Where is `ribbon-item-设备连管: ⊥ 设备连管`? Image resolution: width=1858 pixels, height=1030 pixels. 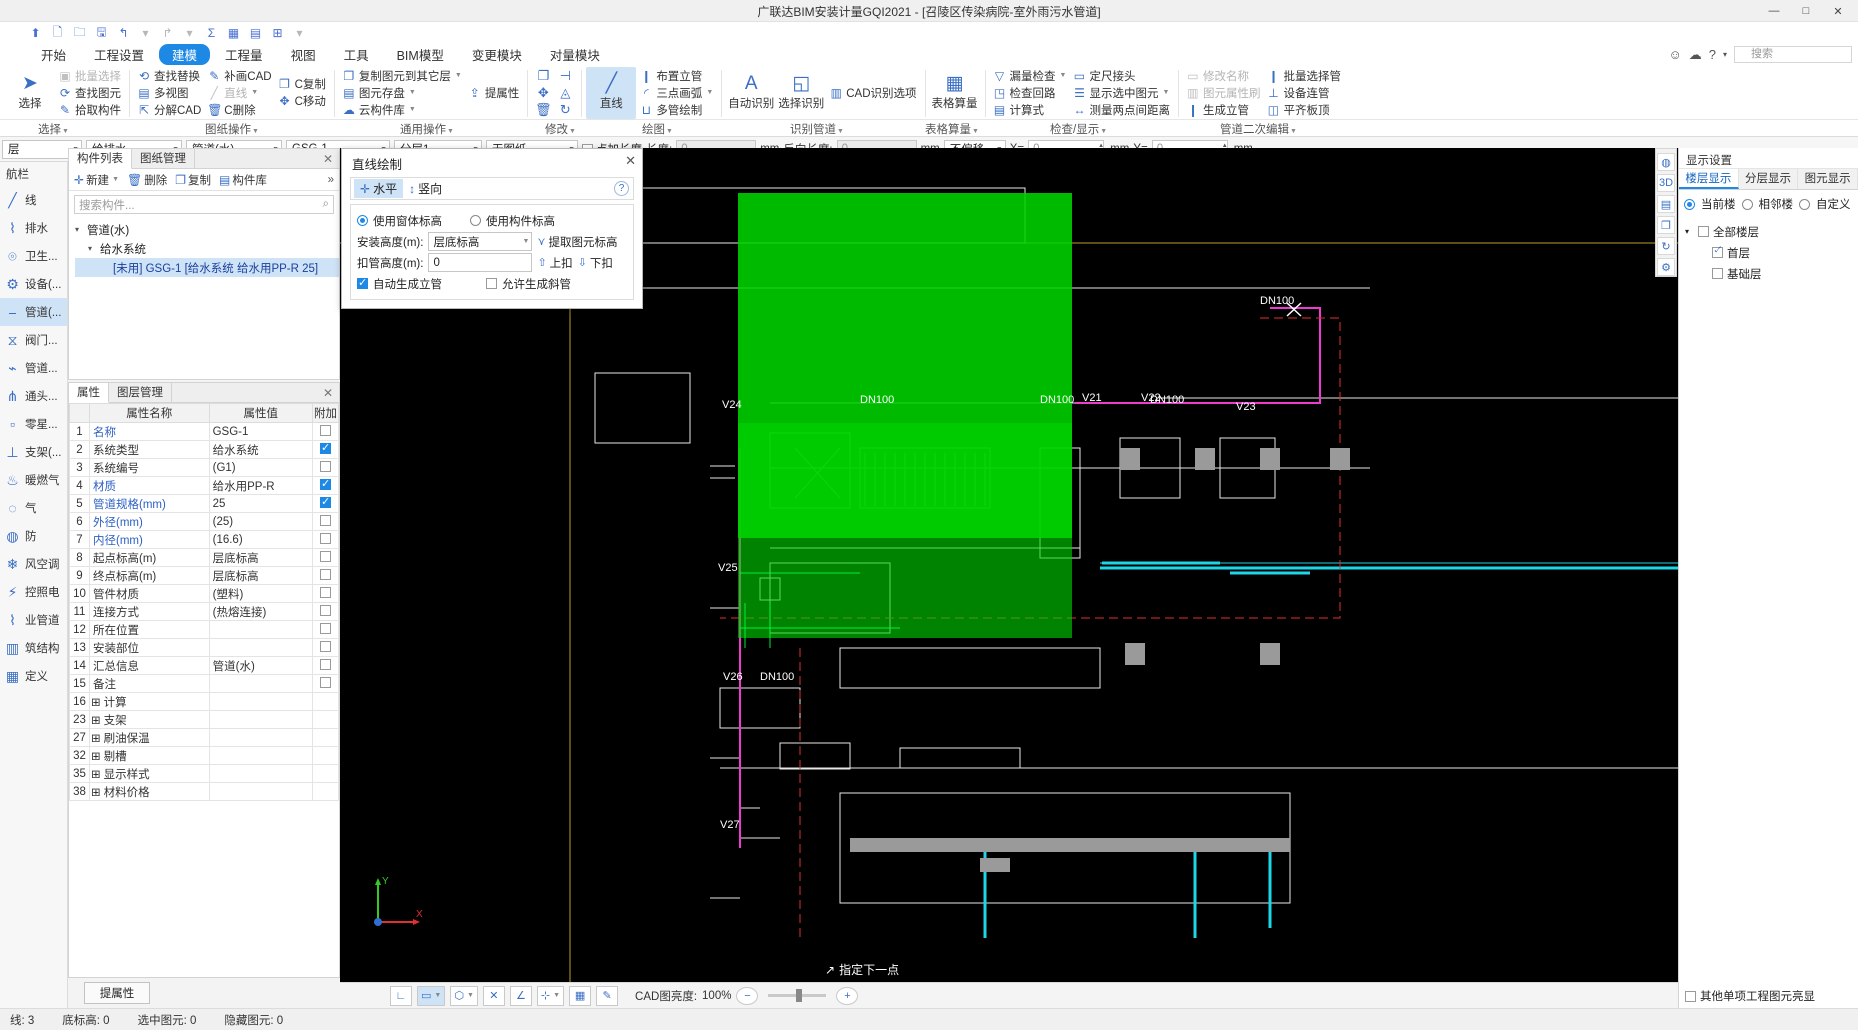
ribbon-item-设备连管: ⊥ 设备连管 is located at coordinates (1303, 93).